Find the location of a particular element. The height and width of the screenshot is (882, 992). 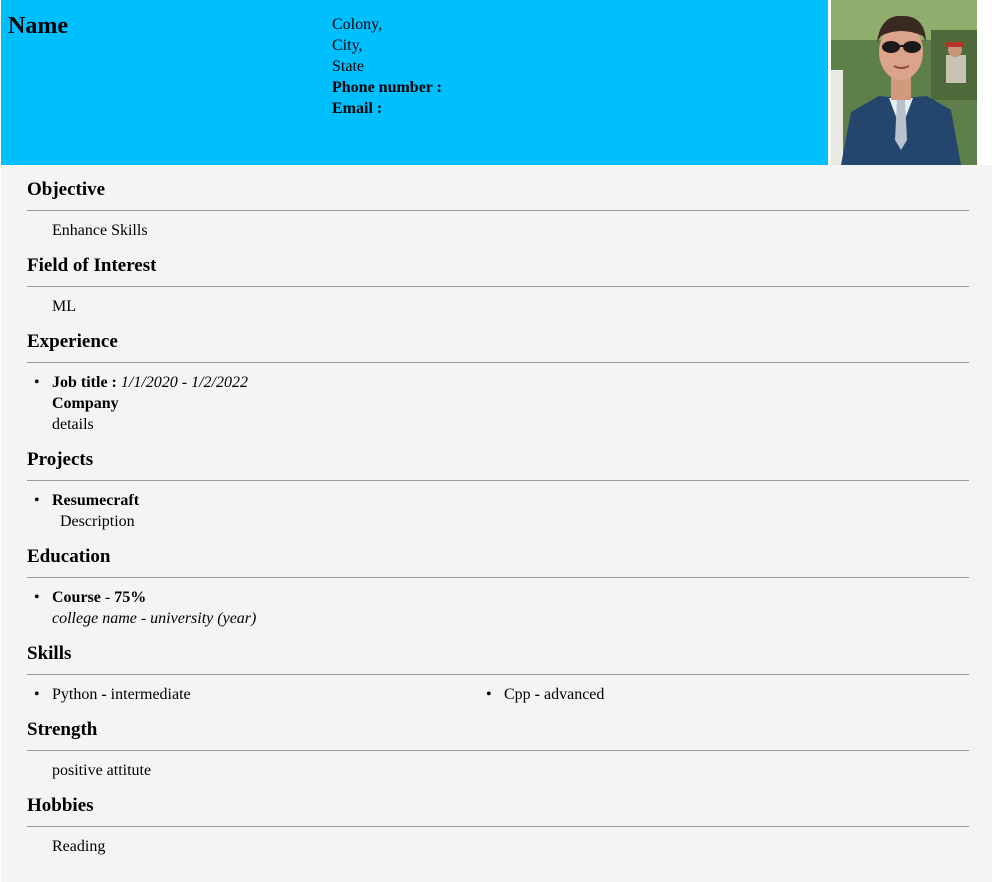

section-title-skills: Skills is located at coordinates (49, 653).